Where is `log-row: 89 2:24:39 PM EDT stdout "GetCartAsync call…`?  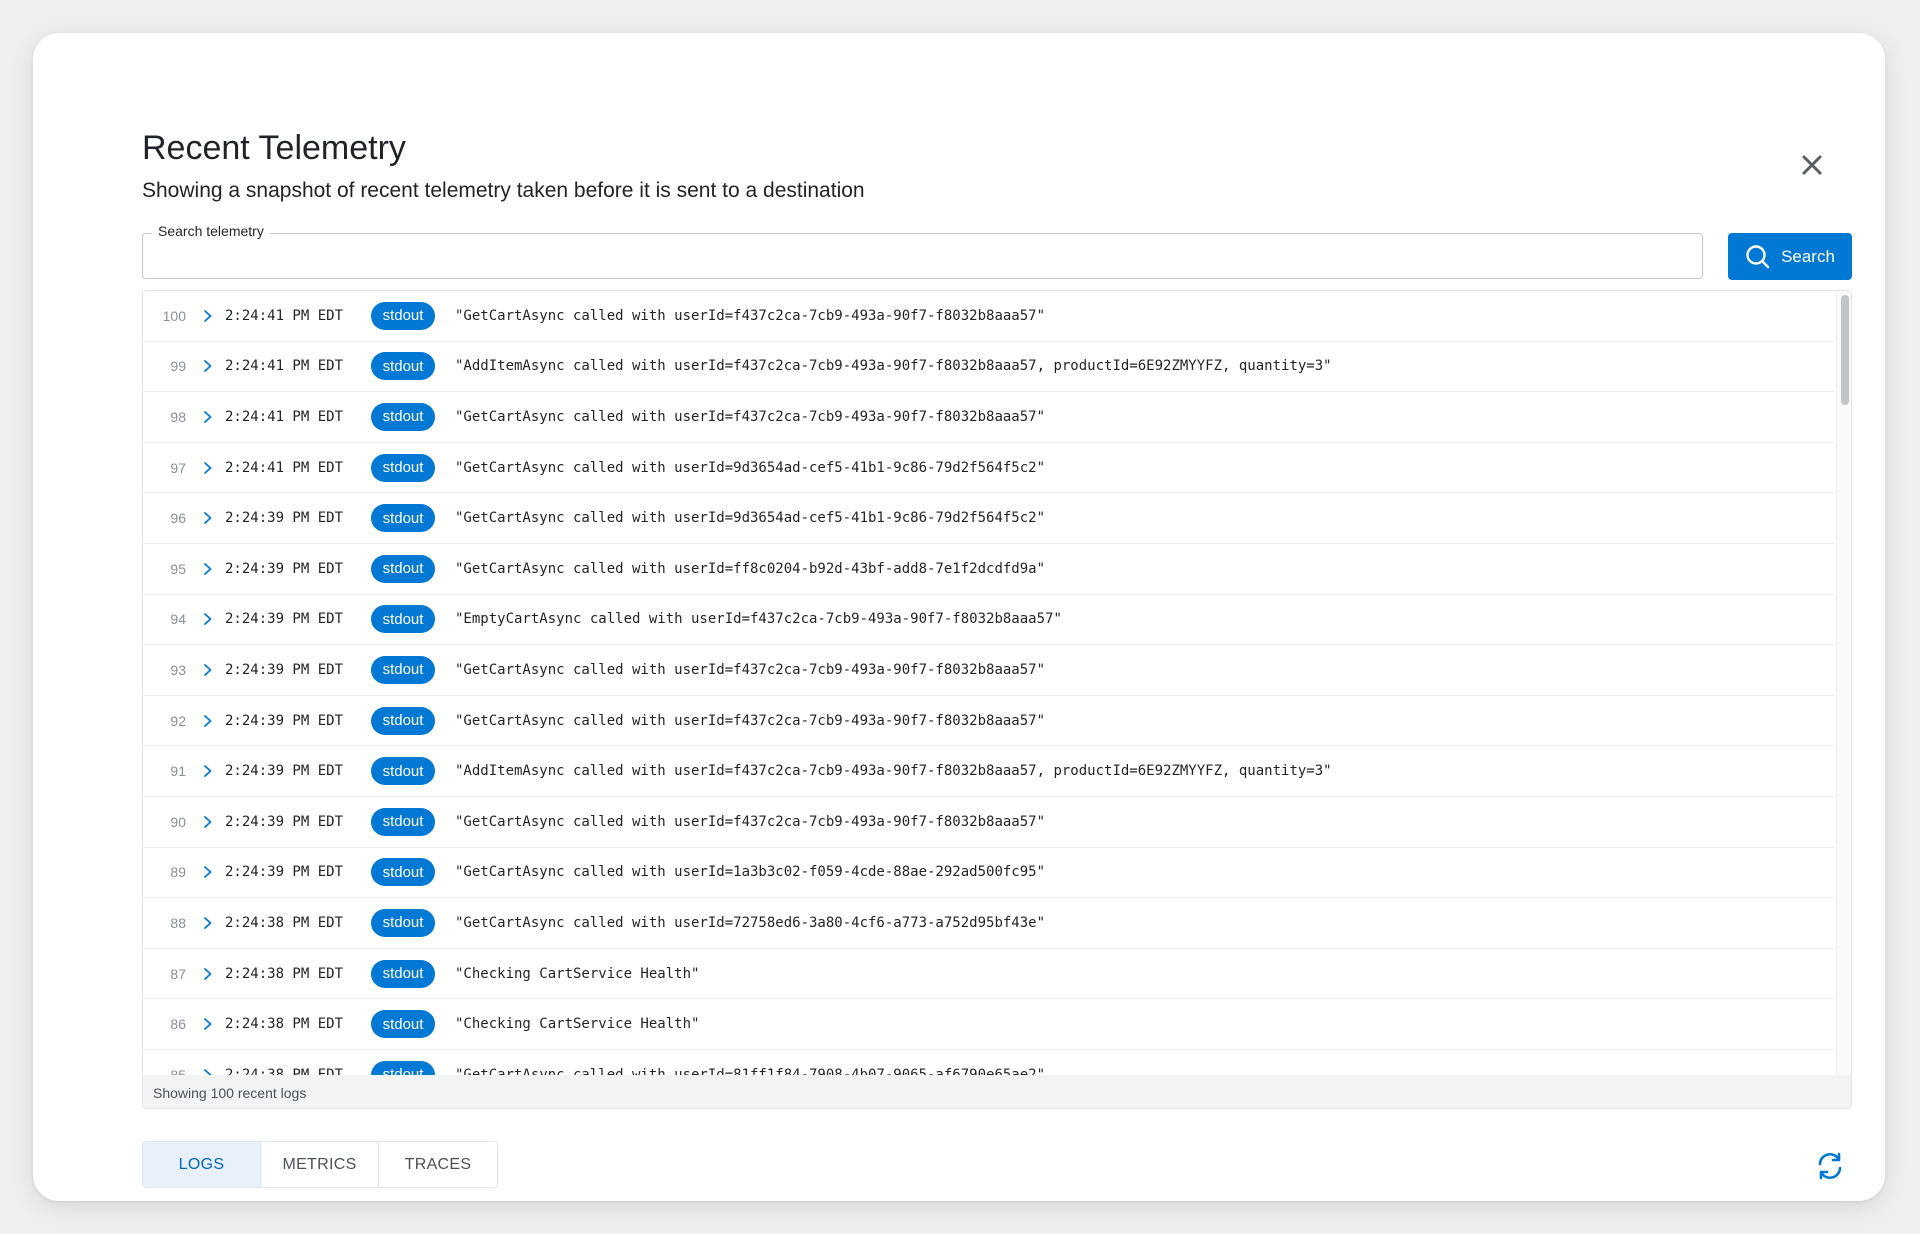
log-row: 89 2:24:39 PM EDT stdout "GetCartAsync call… is located at coordinates (988, 873).